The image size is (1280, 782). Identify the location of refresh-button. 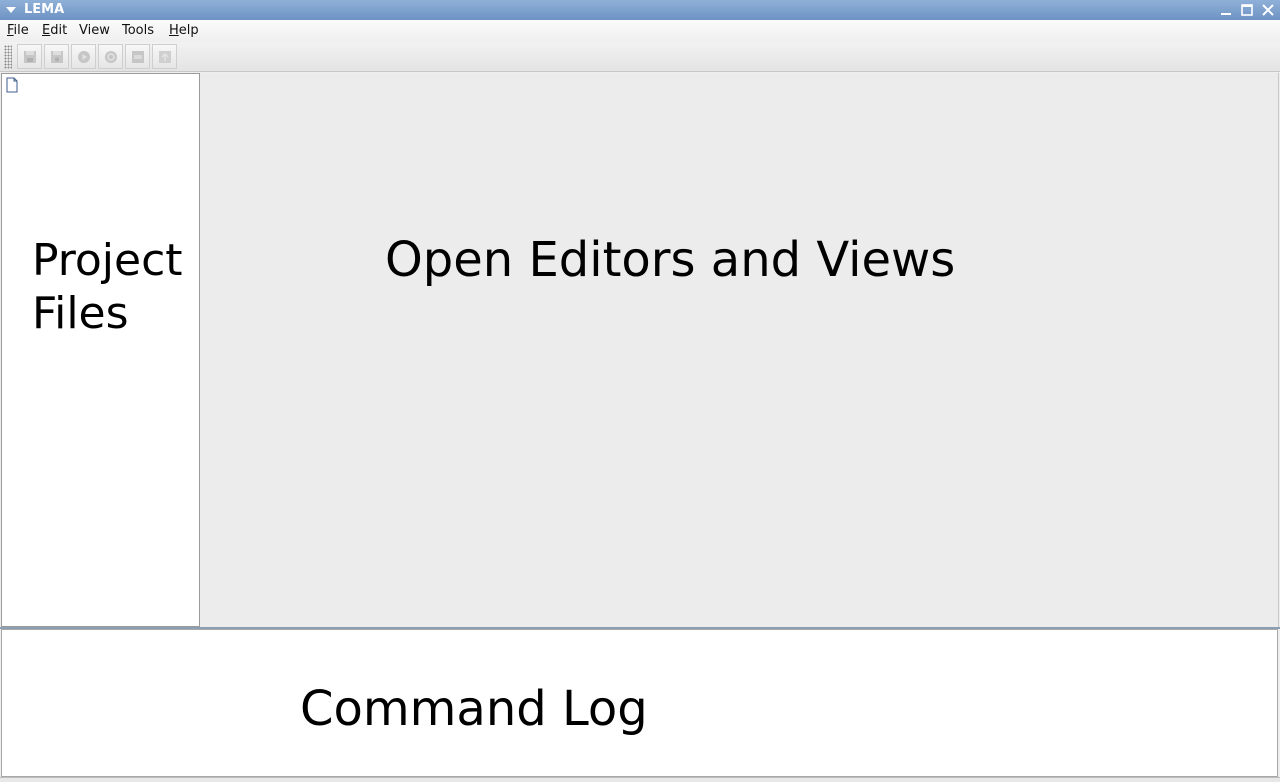
(110, 56).